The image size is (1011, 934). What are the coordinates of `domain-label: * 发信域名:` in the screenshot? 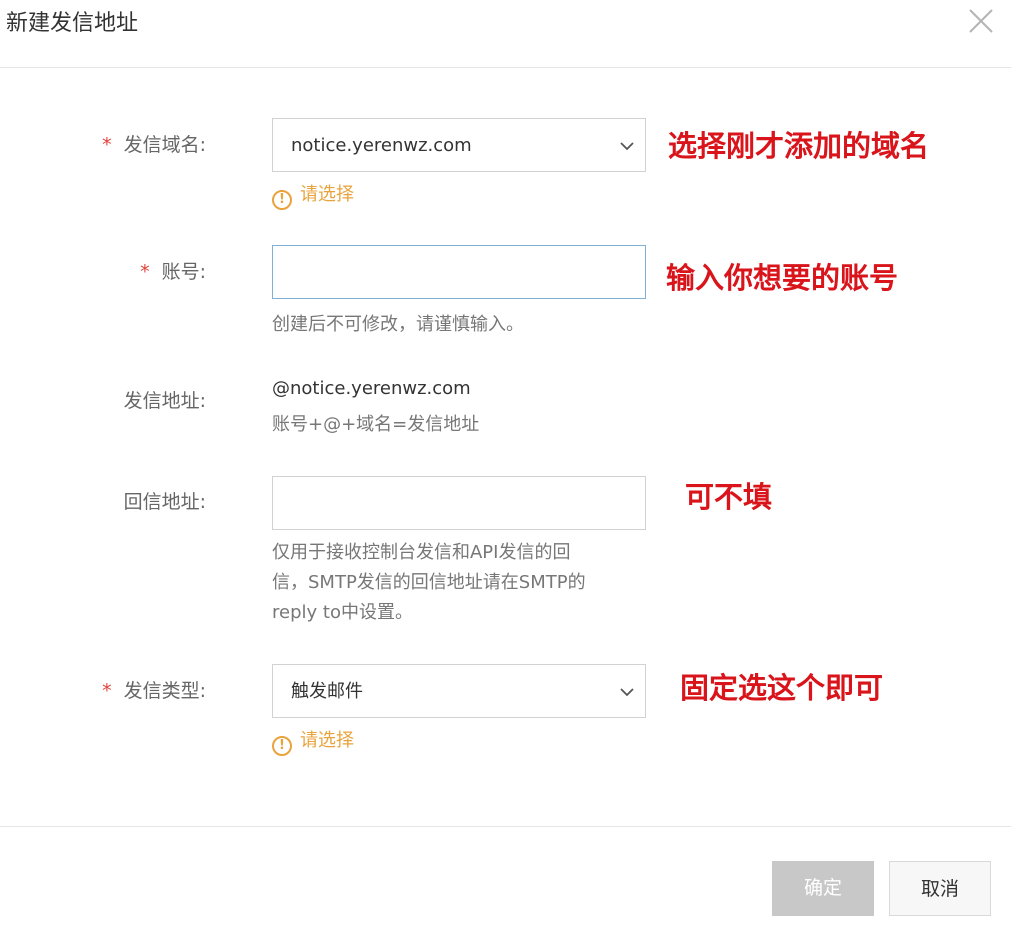 It's located at (154, 145).